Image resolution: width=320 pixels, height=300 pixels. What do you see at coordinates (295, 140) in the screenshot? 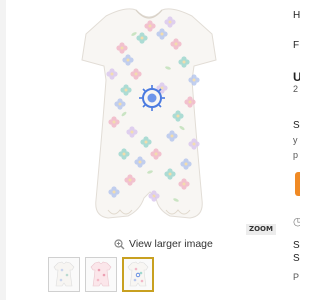
I see `right-text-fragment: y` at bounding box center [295, 140].